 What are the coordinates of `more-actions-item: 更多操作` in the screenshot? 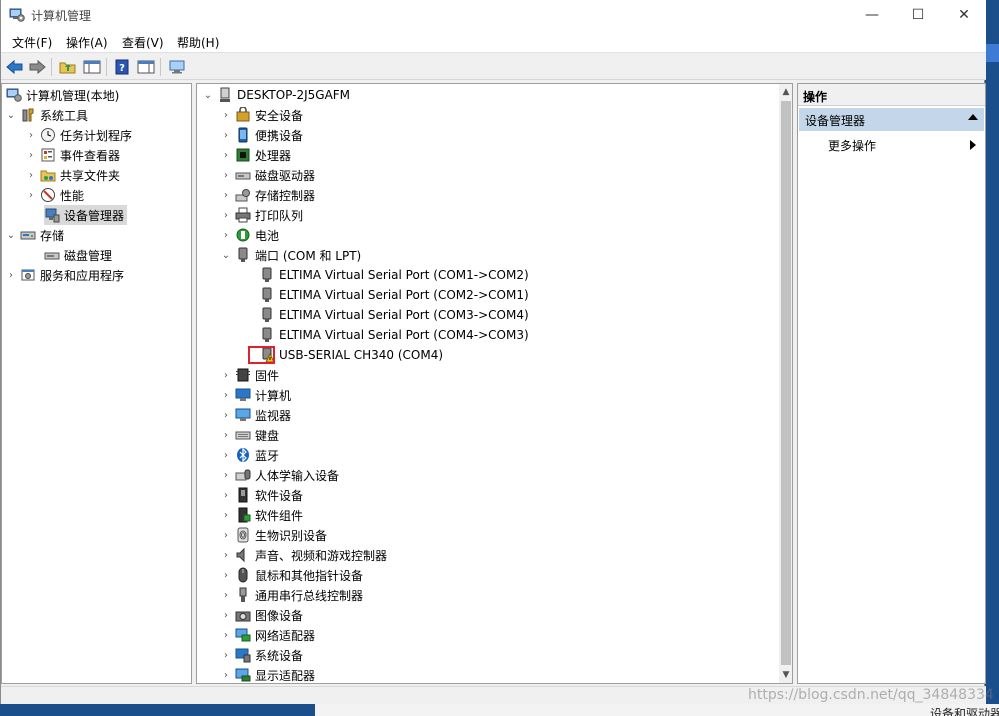 It's located at (852, 145).